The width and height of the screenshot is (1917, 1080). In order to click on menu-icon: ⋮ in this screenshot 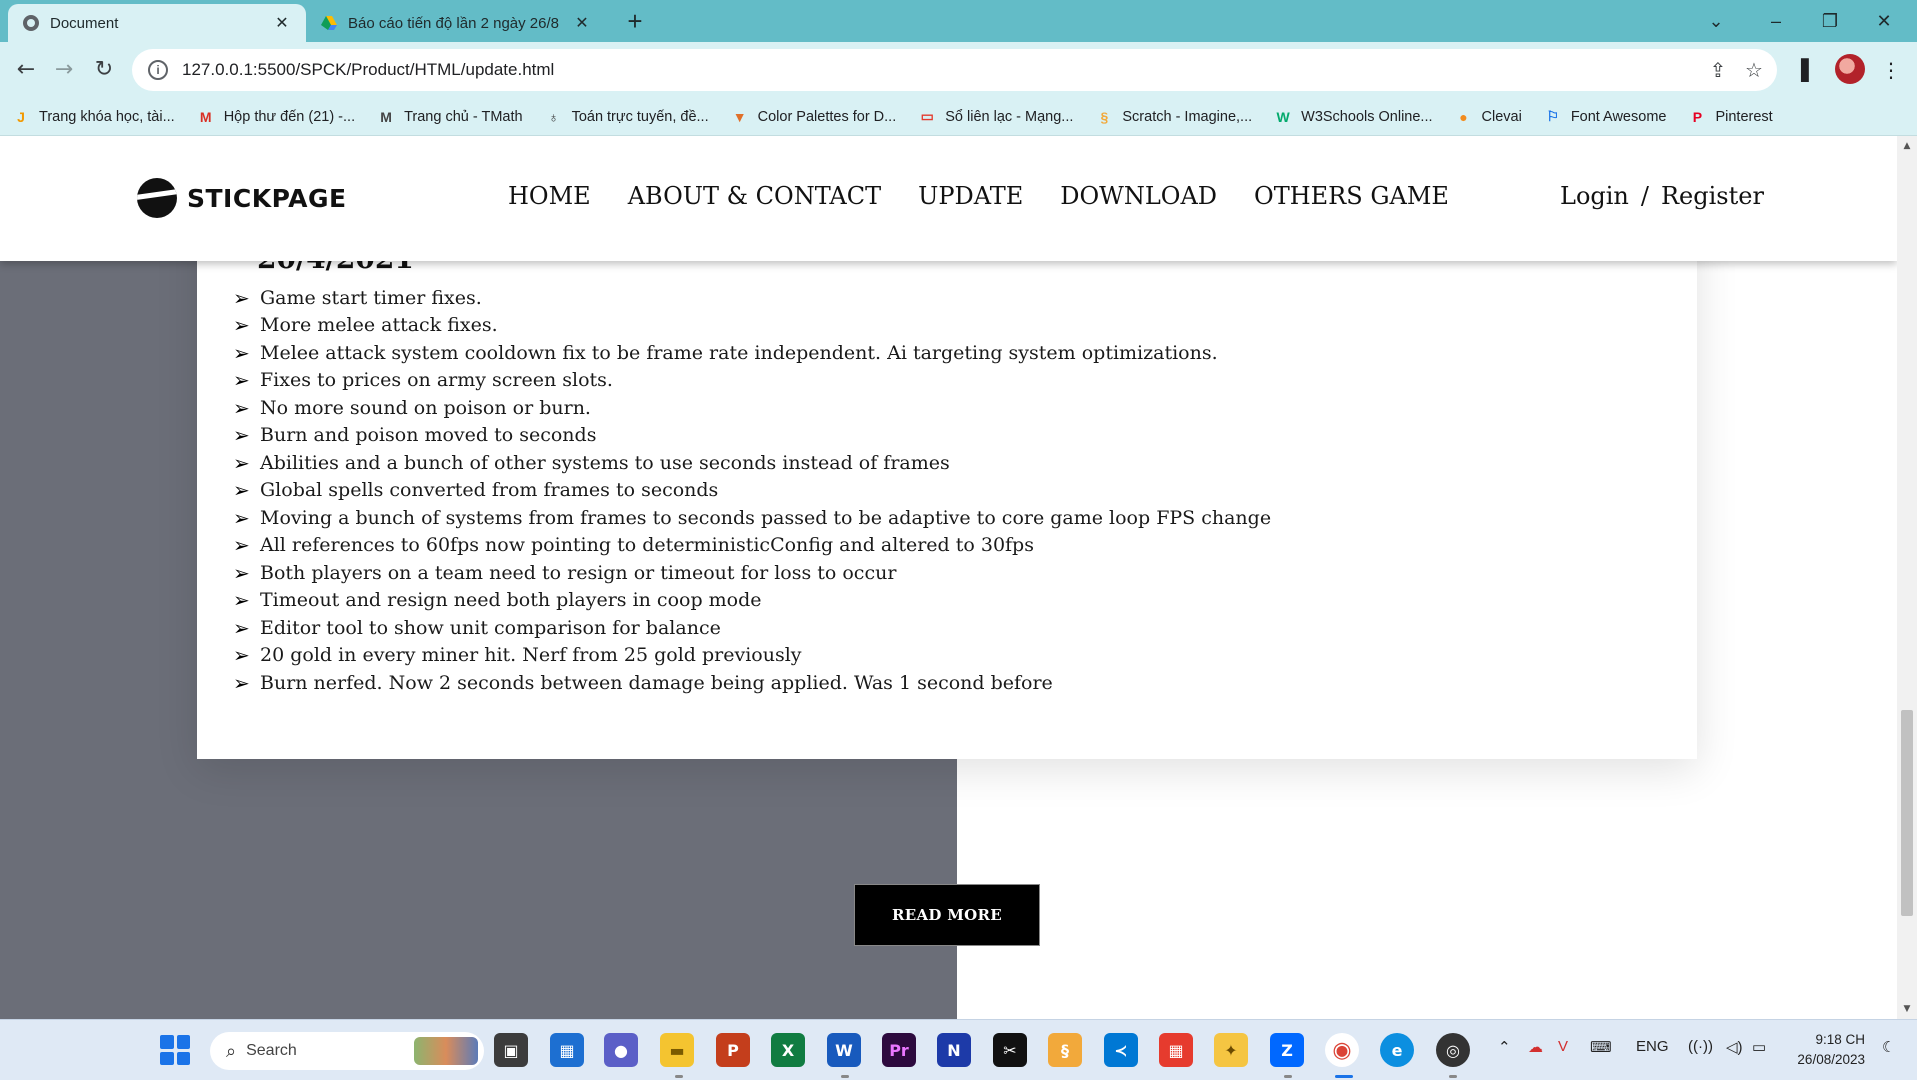, I will do `click(1891, 70)`.